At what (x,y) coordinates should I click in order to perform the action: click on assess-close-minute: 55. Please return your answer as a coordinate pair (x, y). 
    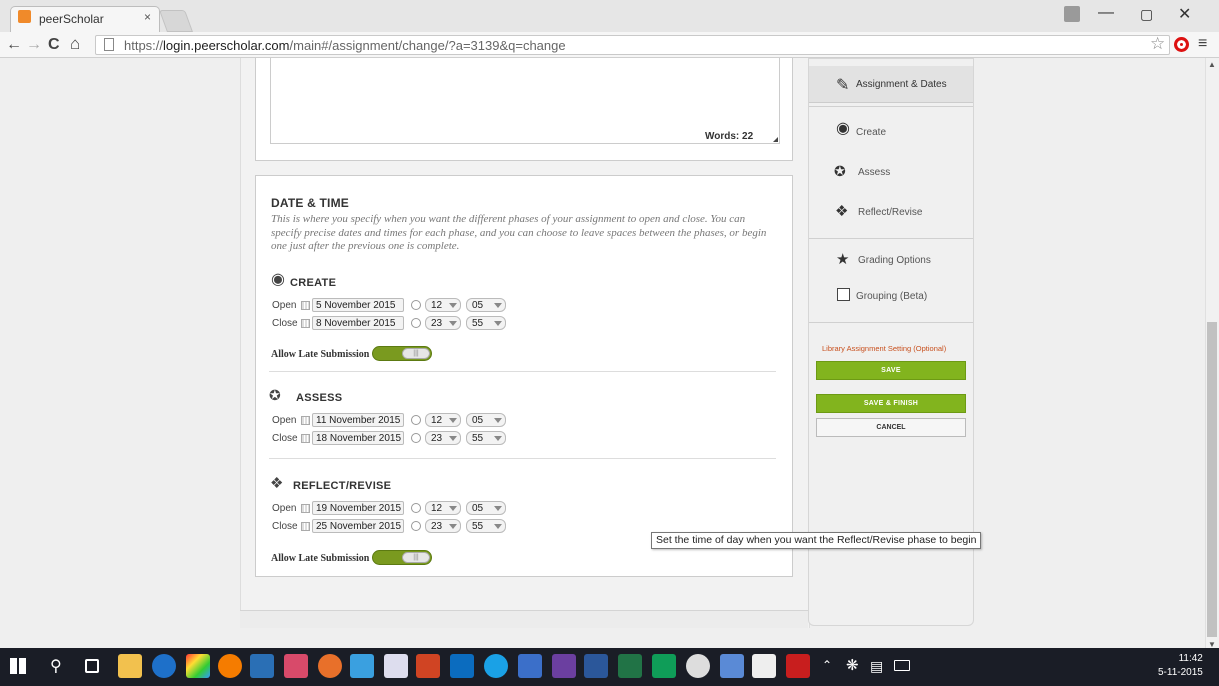
    Looking at the image, I should click on (486, 438).